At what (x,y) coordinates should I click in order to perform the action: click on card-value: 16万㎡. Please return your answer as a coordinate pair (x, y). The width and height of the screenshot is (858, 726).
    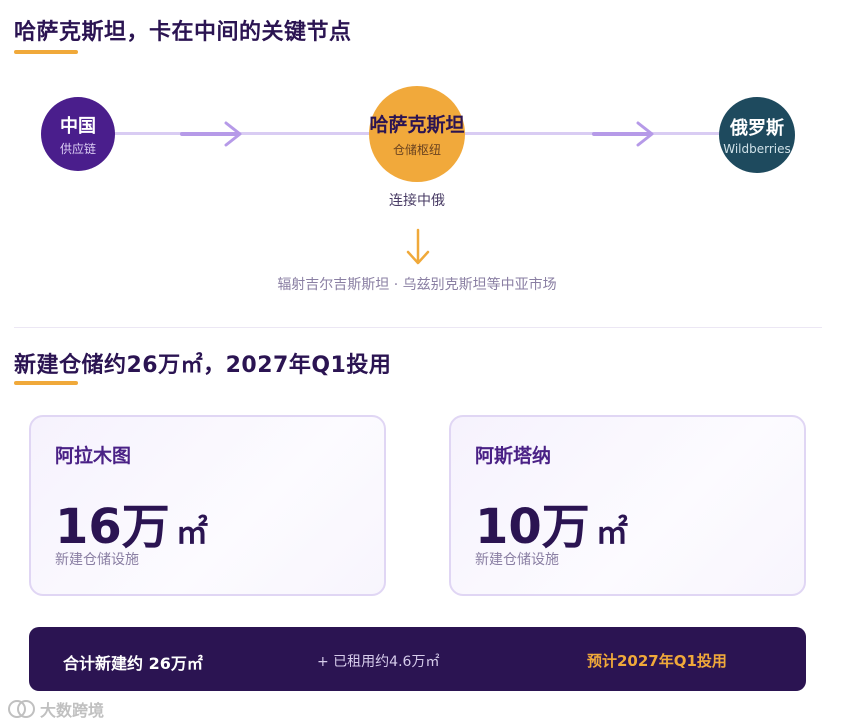
    Looking at the image, I should click on (131, 522).